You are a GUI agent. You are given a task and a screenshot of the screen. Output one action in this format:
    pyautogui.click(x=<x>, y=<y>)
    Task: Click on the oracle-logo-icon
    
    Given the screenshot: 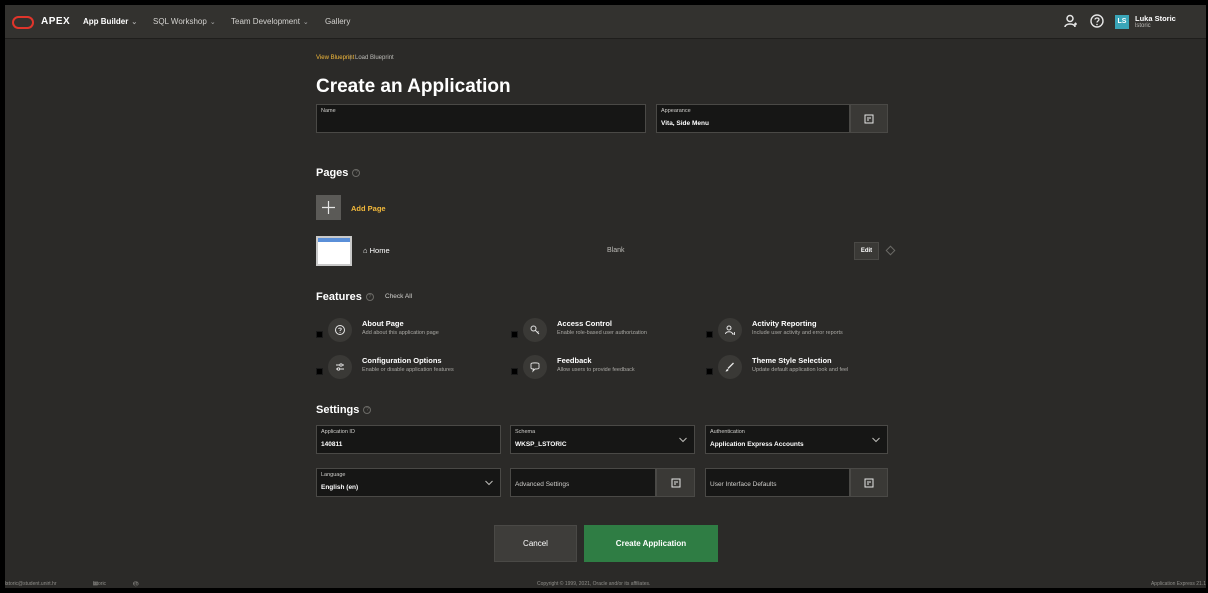 What is the action you would take?
    pyautogui.click(x=23, y=22)
    